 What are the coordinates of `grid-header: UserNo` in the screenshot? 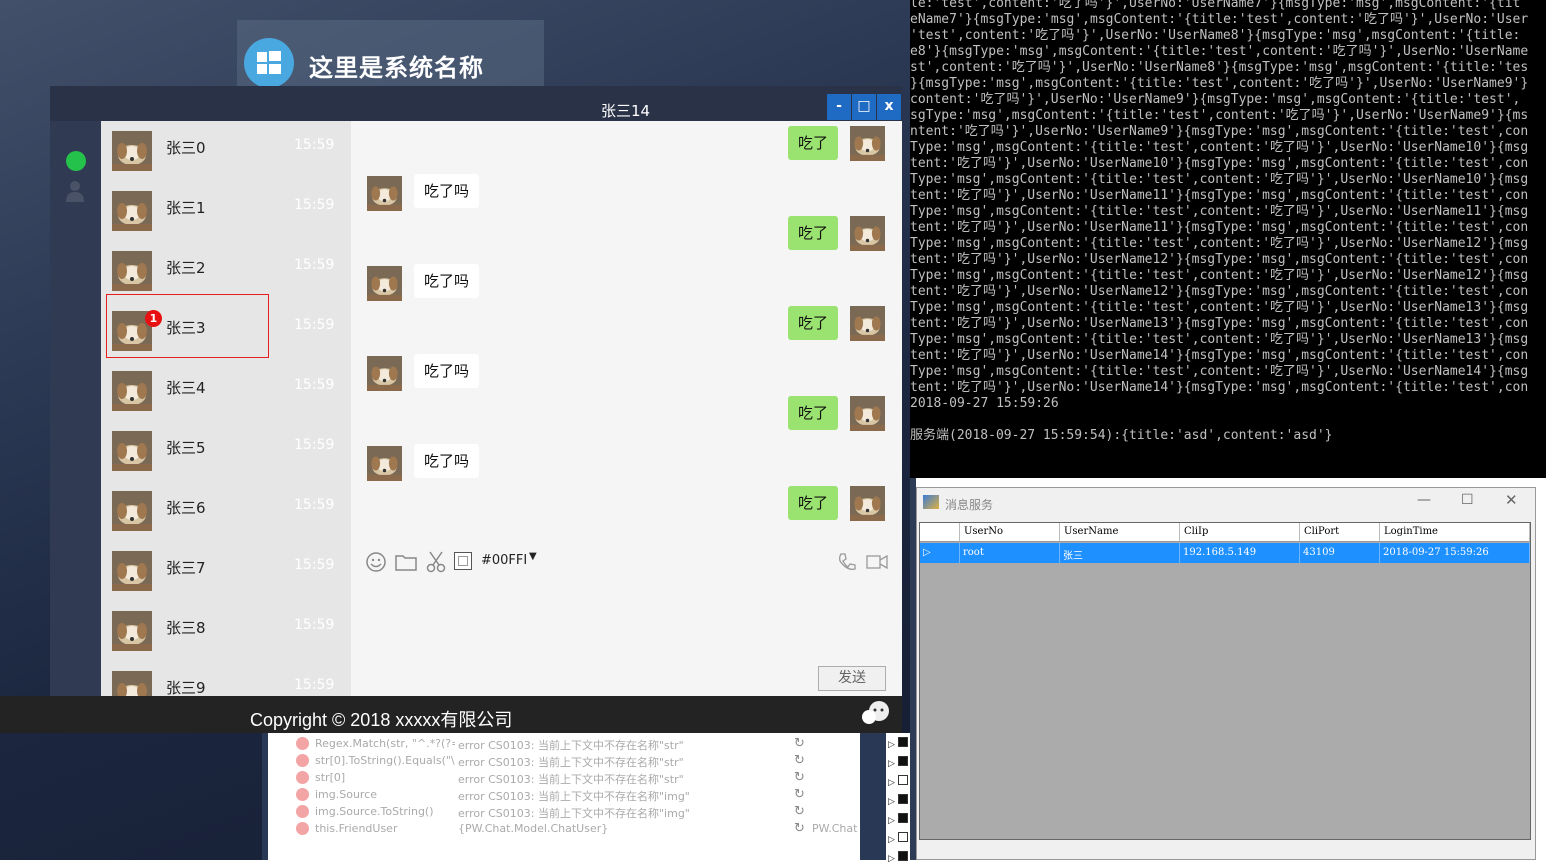 It's located at (1010, 532).